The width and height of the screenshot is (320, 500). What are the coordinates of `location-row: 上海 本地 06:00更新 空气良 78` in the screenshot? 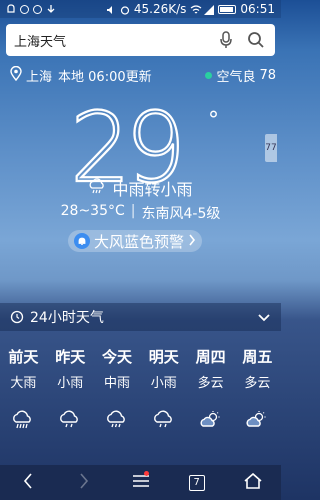 It's located at (143, 75).